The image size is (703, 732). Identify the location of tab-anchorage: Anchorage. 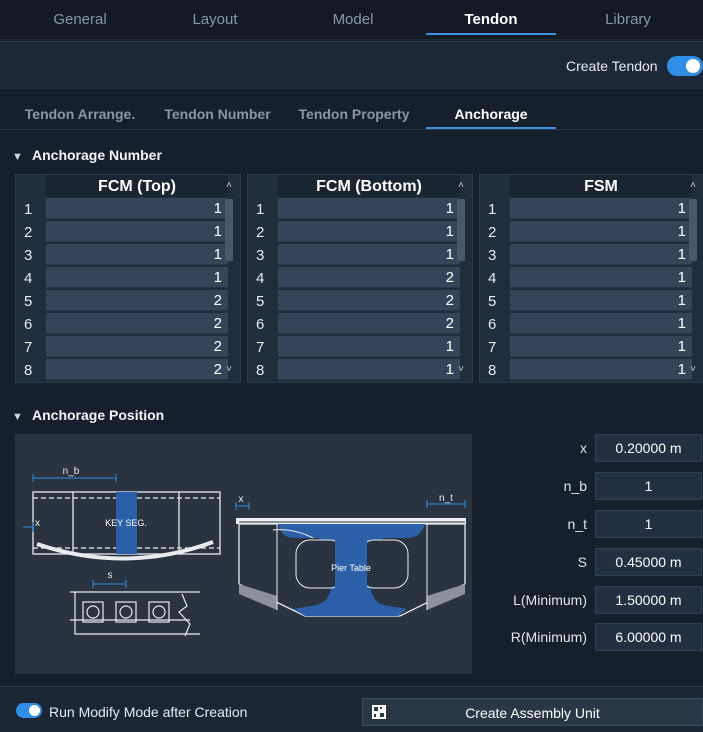
(491, 111).